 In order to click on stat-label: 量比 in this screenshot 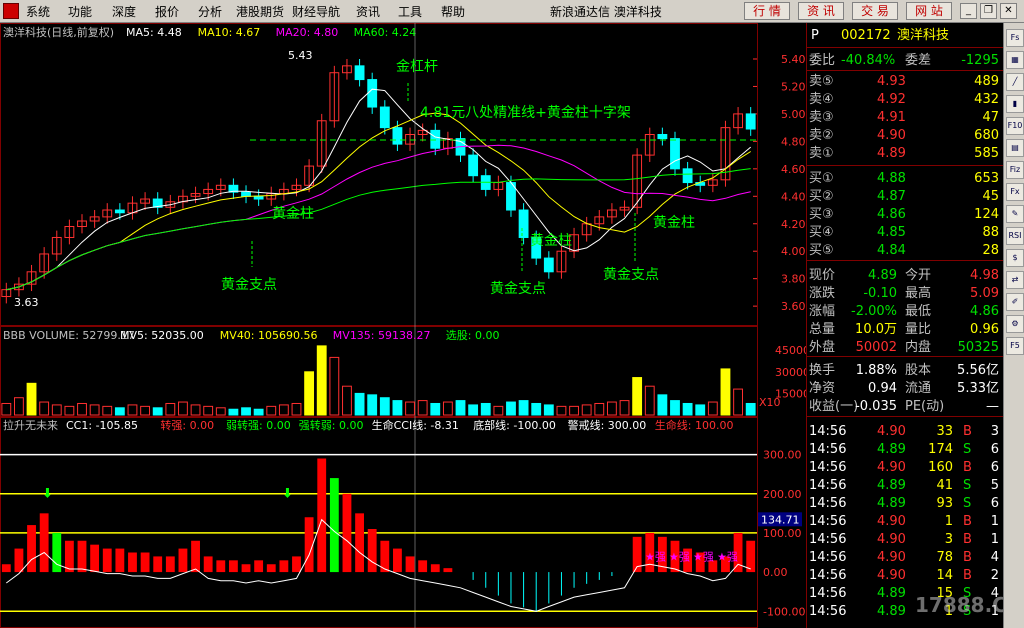, I will do `click(918, 329)`.